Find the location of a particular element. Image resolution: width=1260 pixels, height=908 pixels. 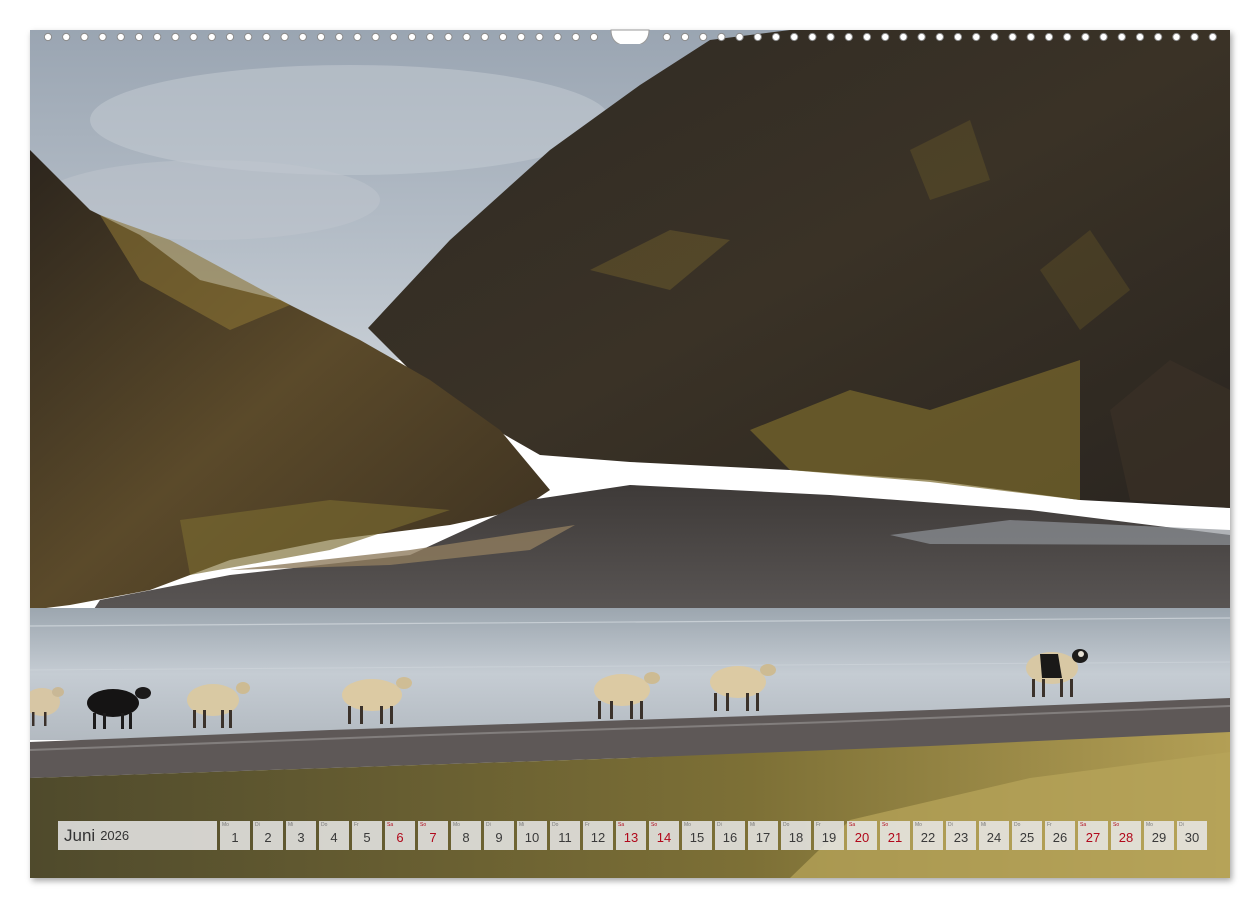

day-cell: Mi 10 is located at coordinates (532, 835).